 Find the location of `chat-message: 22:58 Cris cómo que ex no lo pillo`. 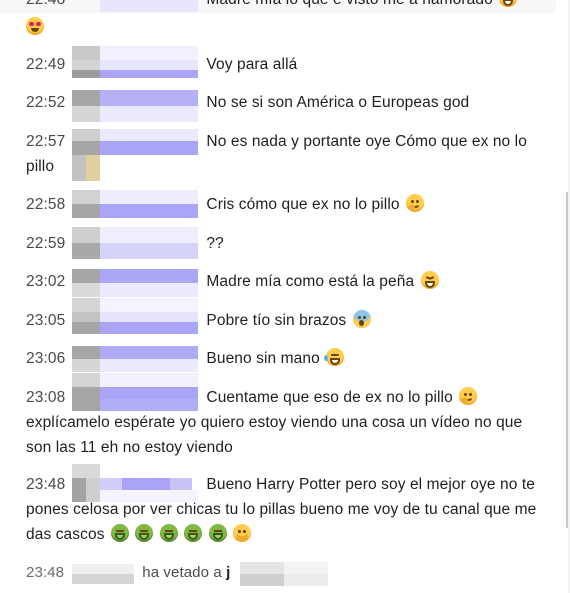

chat-message: 22:58 Cris cómo que ex no lo pillo is located at coordinates (278, 205).